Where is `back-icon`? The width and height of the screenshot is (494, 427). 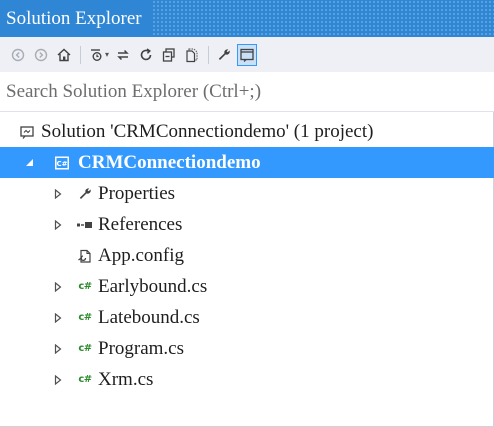
back-icon is located at coordinates (18, 54).